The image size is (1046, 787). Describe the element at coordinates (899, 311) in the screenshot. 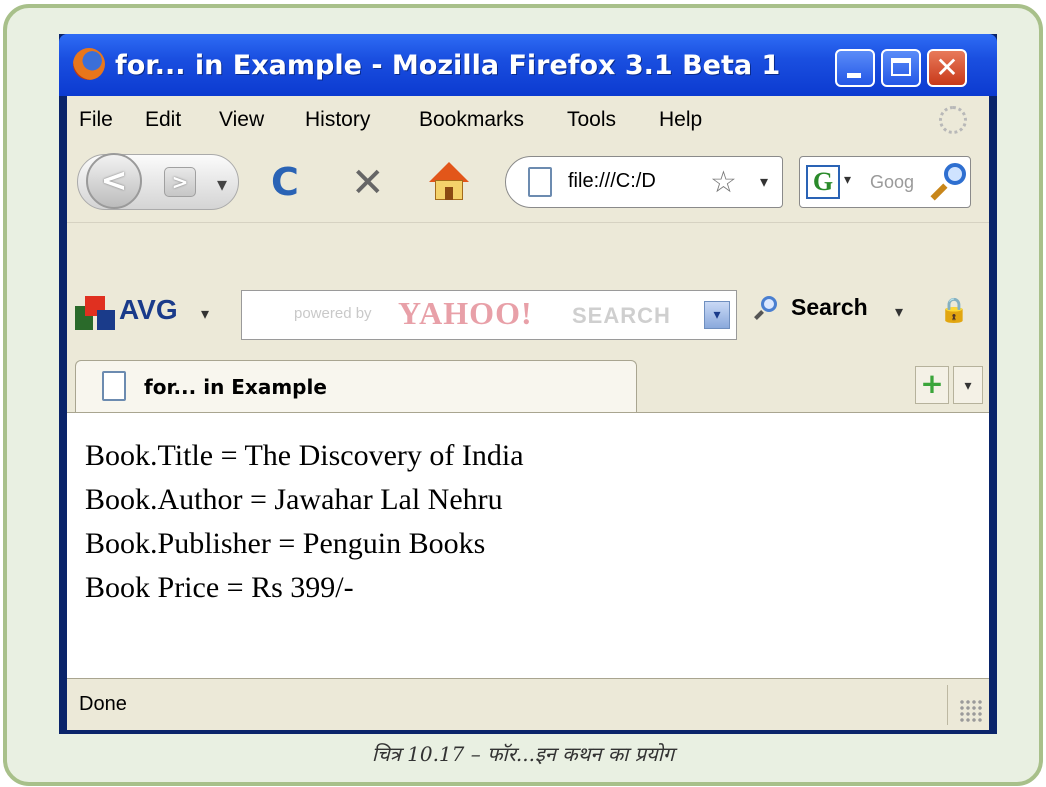

I see `avg-search-dropdown-icon: ▾` at that location.